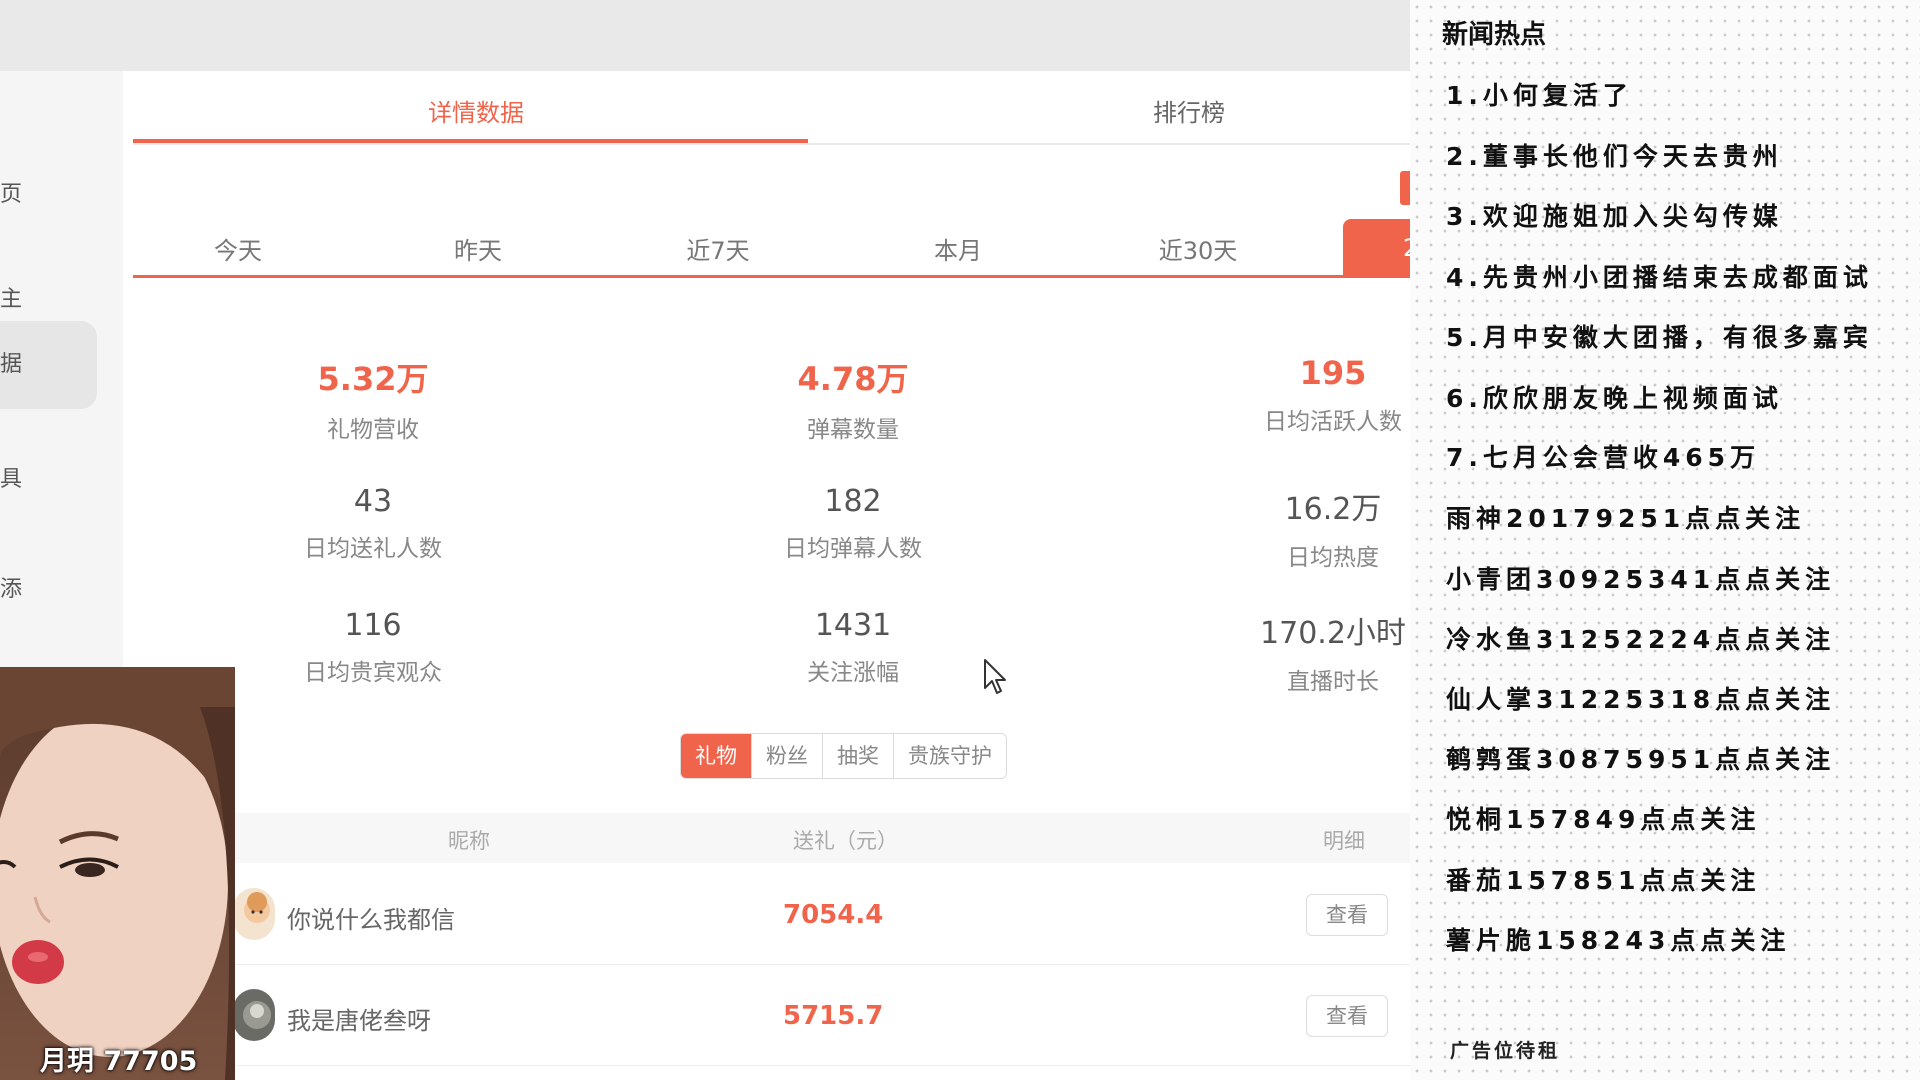 This screenshot has width=1920, height=1080. What do you see at coordinates (853, 501) in the screenshot?
I see `stat-value: 182` at bounding box center [853, 501].